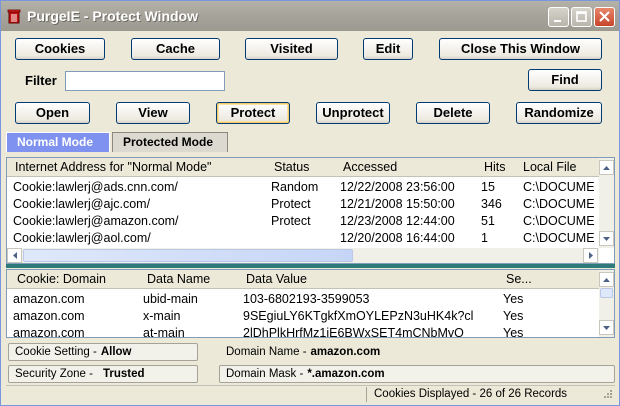 This screenshot has height=406, width=620. Describe the element at coordinates (370, 167) in the screenshot. I see `column-header-accessed: Accessed` at that location.